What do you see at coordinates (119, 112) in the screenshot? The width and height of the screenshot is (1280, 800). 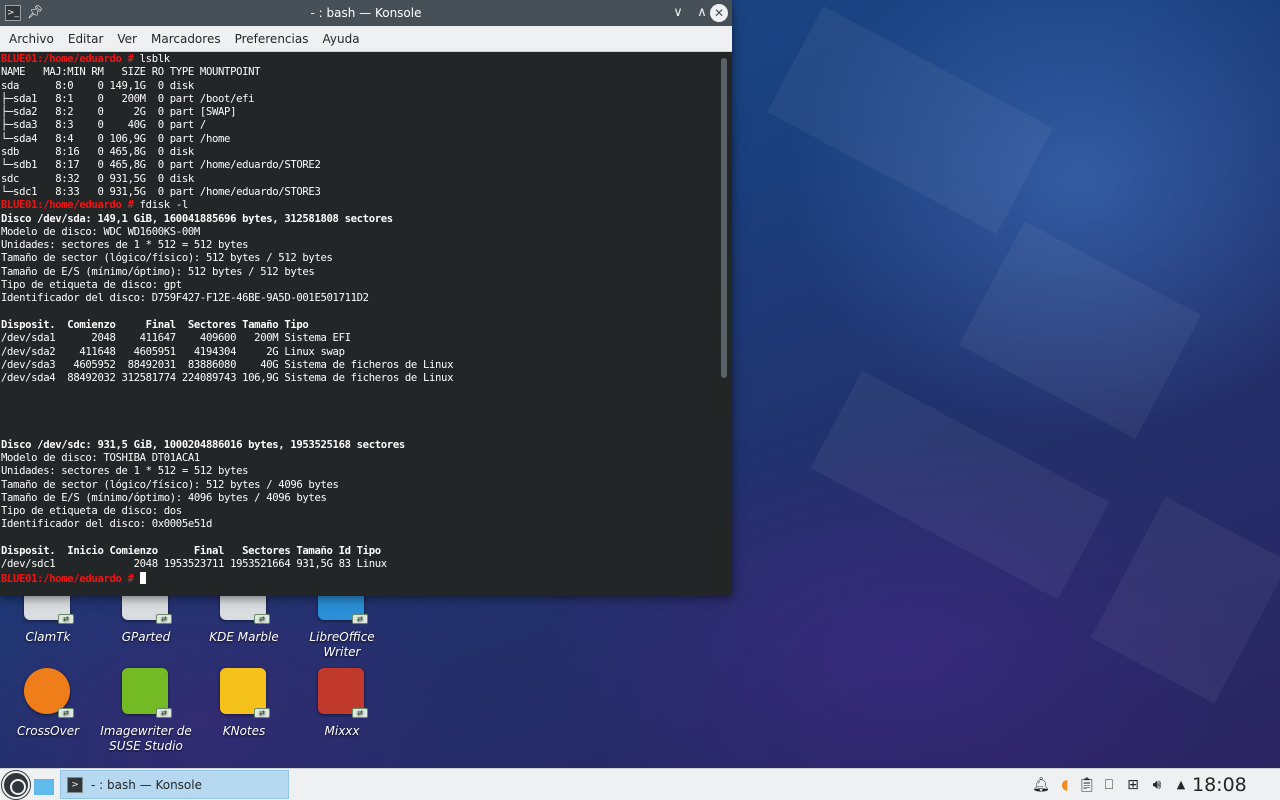 I see `terminal-line: ├─sda2 8:2 0 2G 0 part [SWAP]` at bounding box center [119, 112].